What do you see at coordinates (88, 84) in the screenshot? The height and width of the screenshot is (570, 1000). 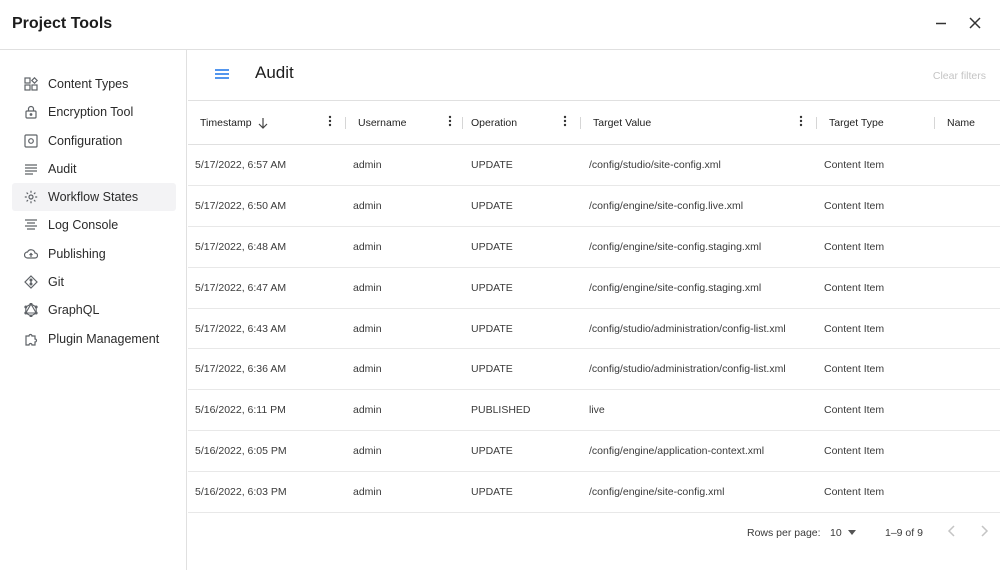 I see `sidebar-item-label: Content Types` at bounding box center [88, 84].